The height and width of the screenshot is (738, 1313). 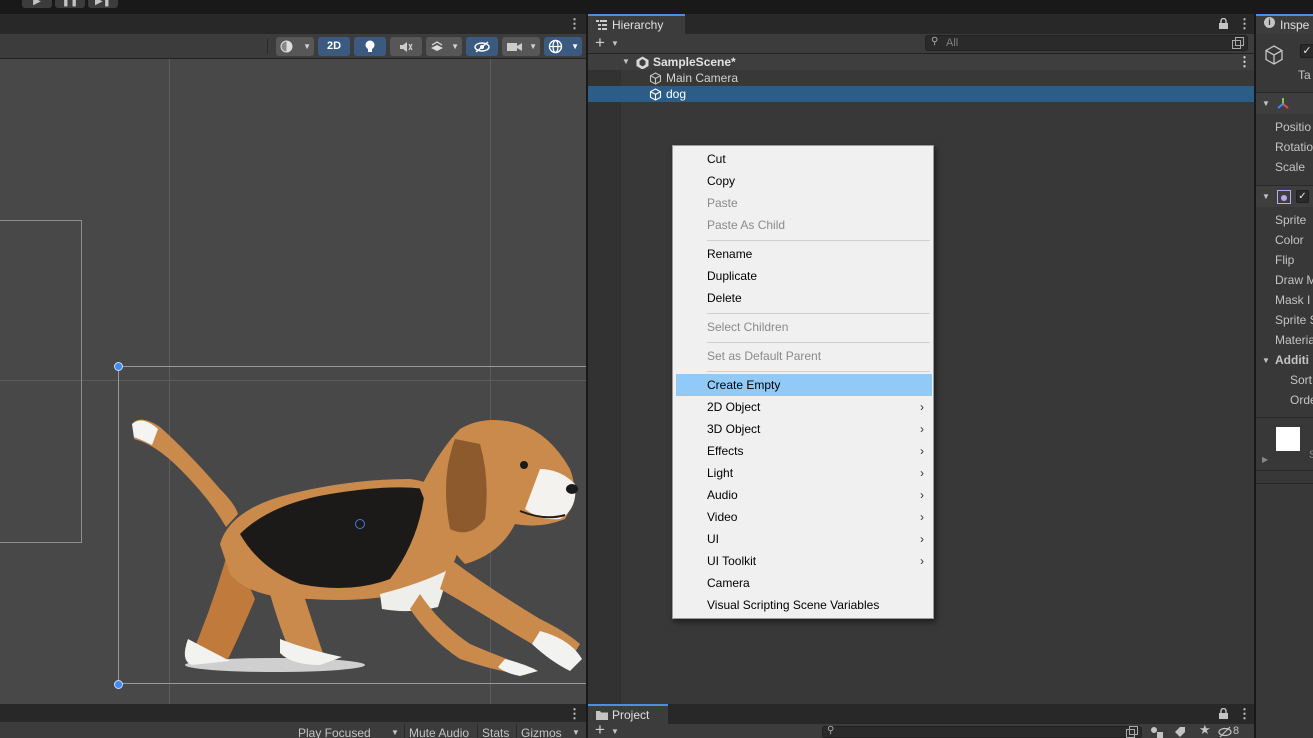 I want to click on menu-item-duplicate: Duplicate, so click(x=804, y=276).